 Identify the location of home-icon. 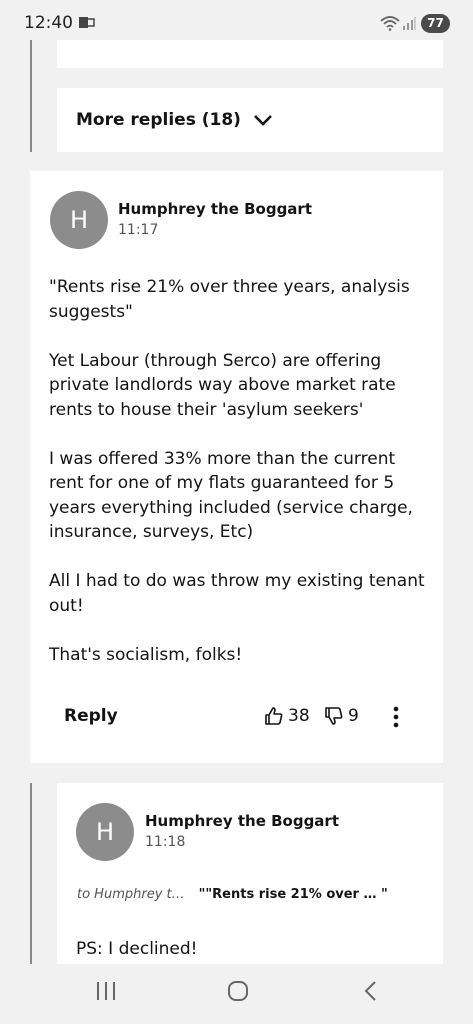
(238, 991).